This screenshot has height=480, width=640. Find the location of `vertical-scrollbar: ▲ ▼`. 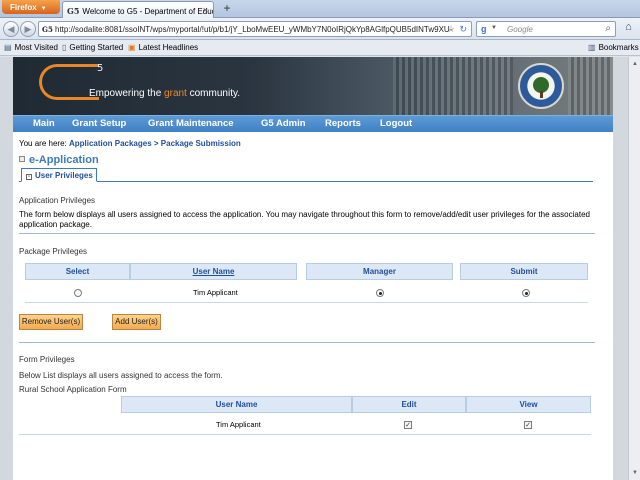

vertical-scrollbar: ▲ ▼ is located at coordinates (634, 268).